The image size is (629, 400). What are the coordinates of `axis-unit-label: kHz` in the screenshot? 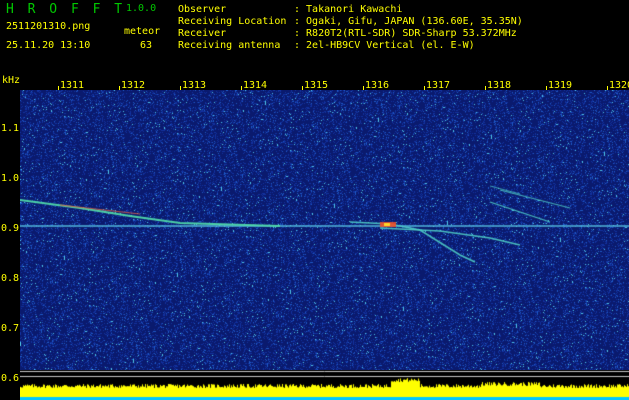 It's located at (11, 80).